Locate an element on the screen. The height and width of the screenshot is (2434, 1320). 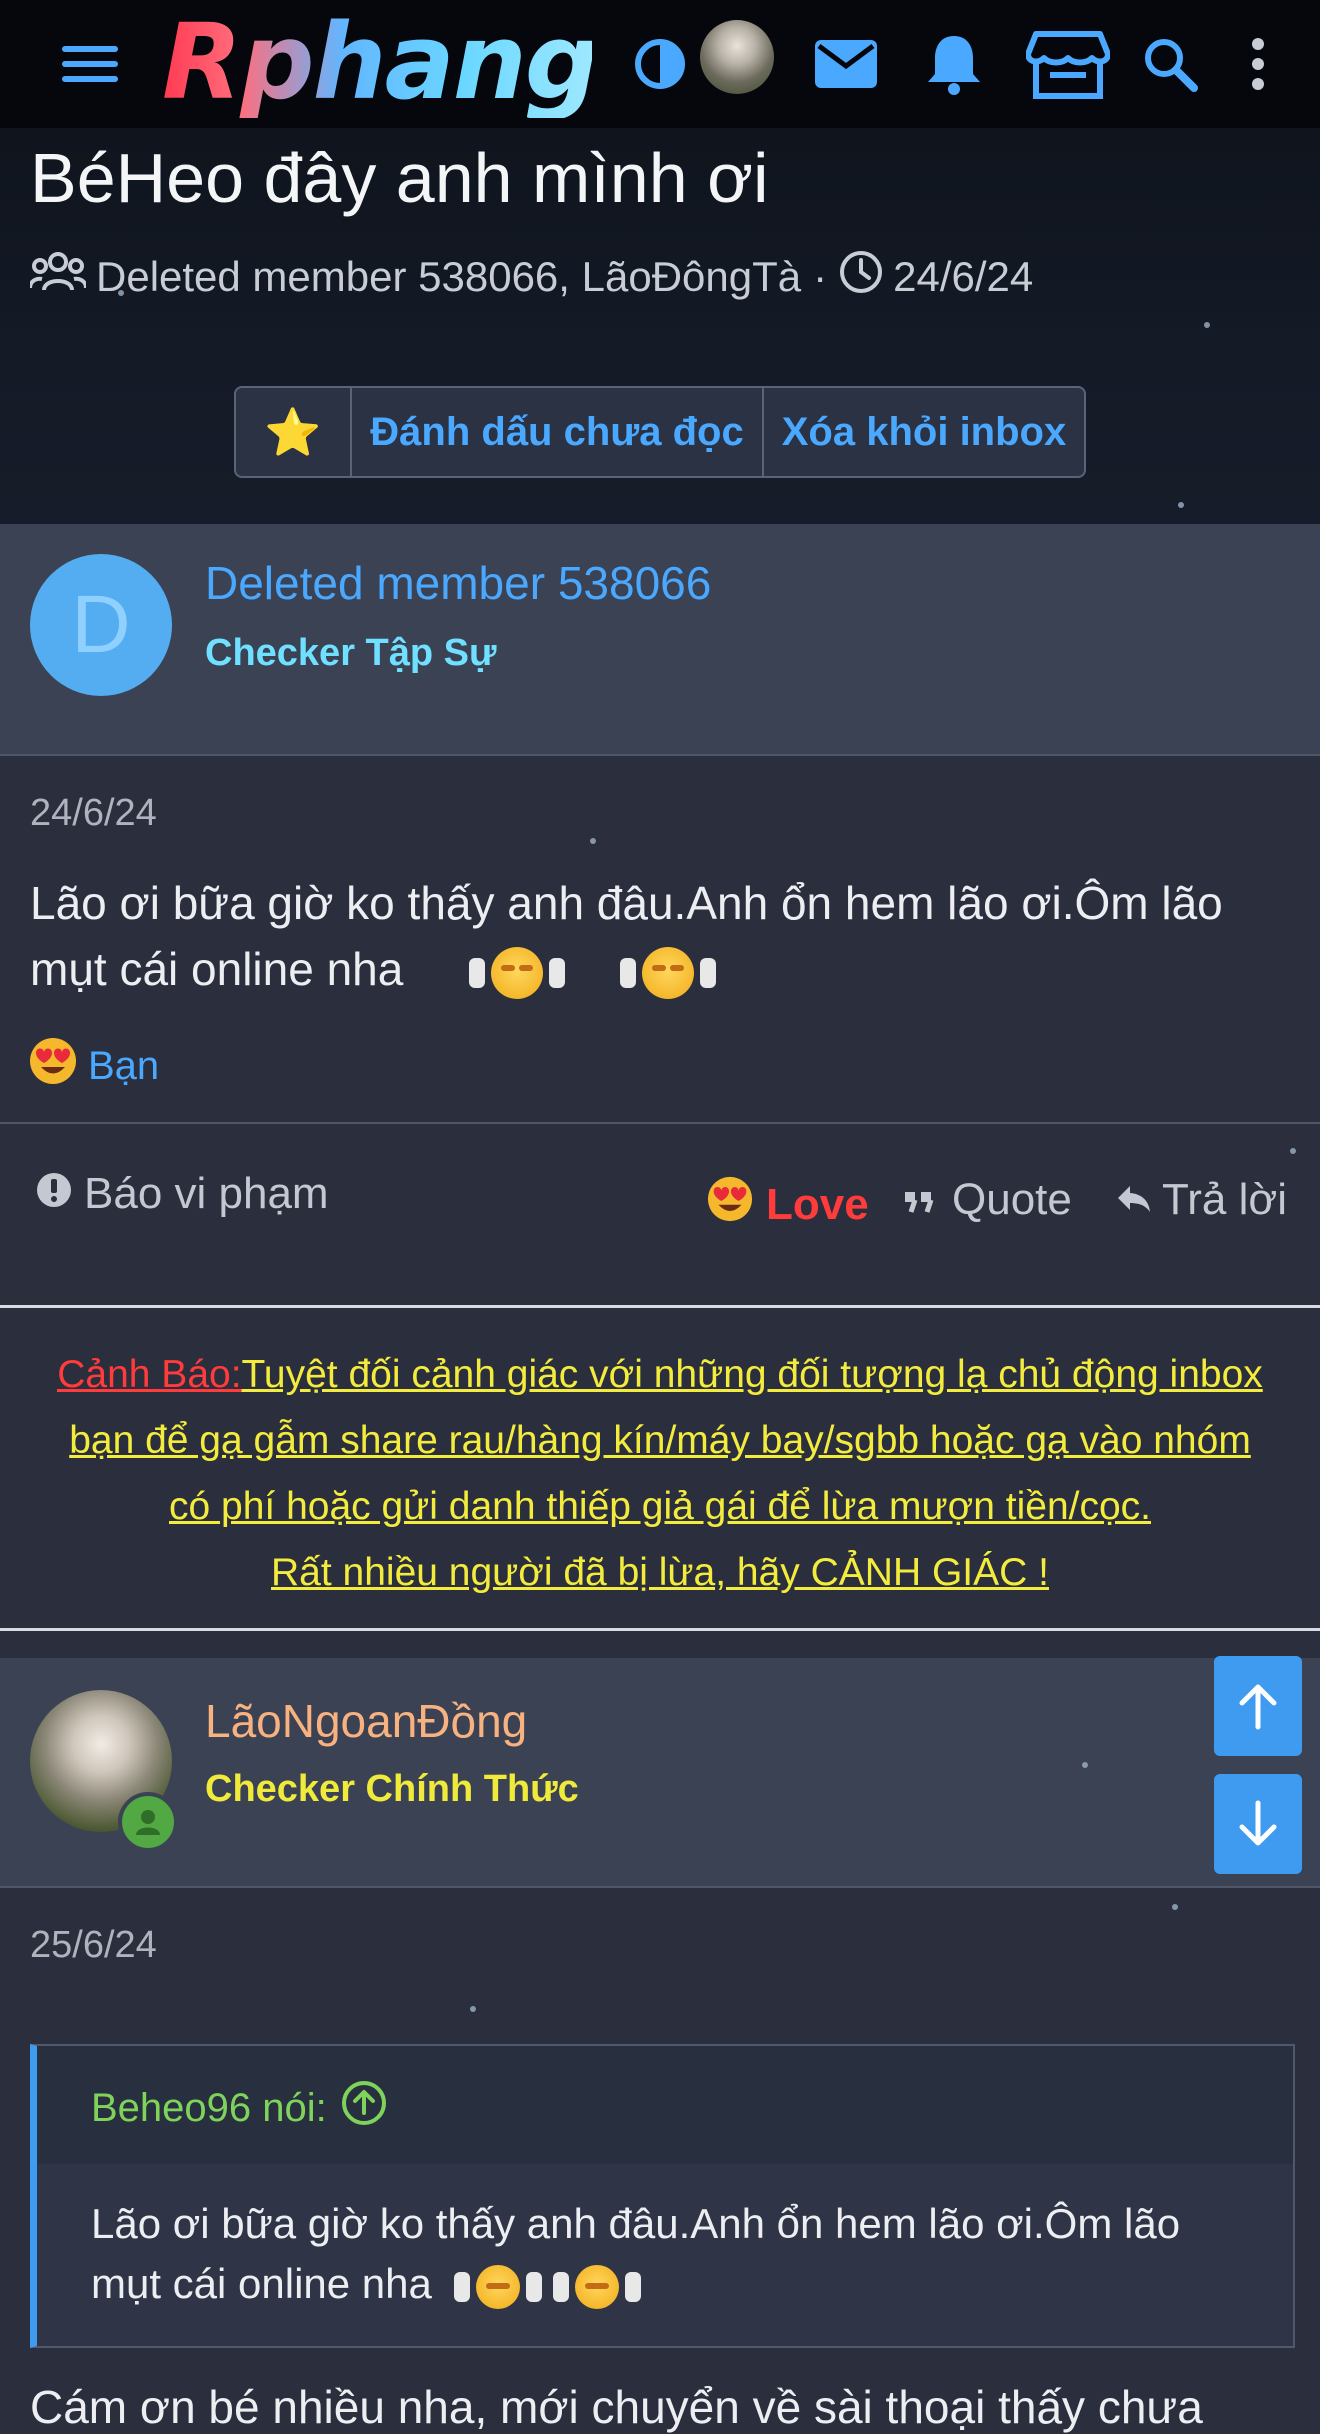
arrow-down-icon is located at coordinates (1258, 1823).